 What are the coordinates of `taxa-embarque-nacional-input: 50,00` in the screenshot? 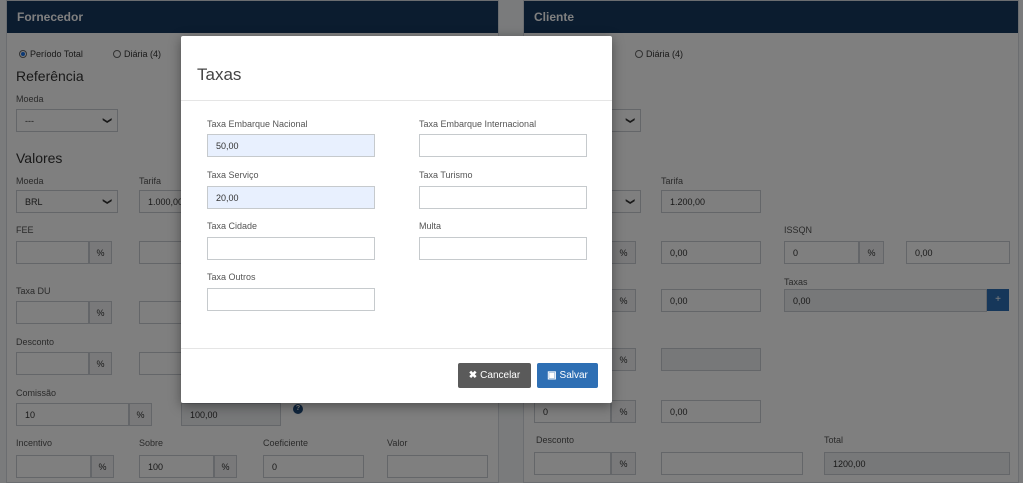 It's located at (291, 145).